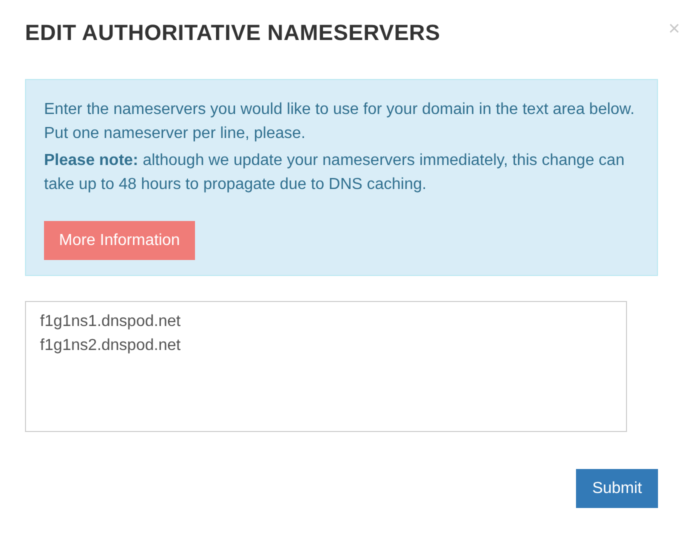  I want to click on dialog-title: EDIT AUTHORITATIVE NAMESERVERS, so click(232, 33).